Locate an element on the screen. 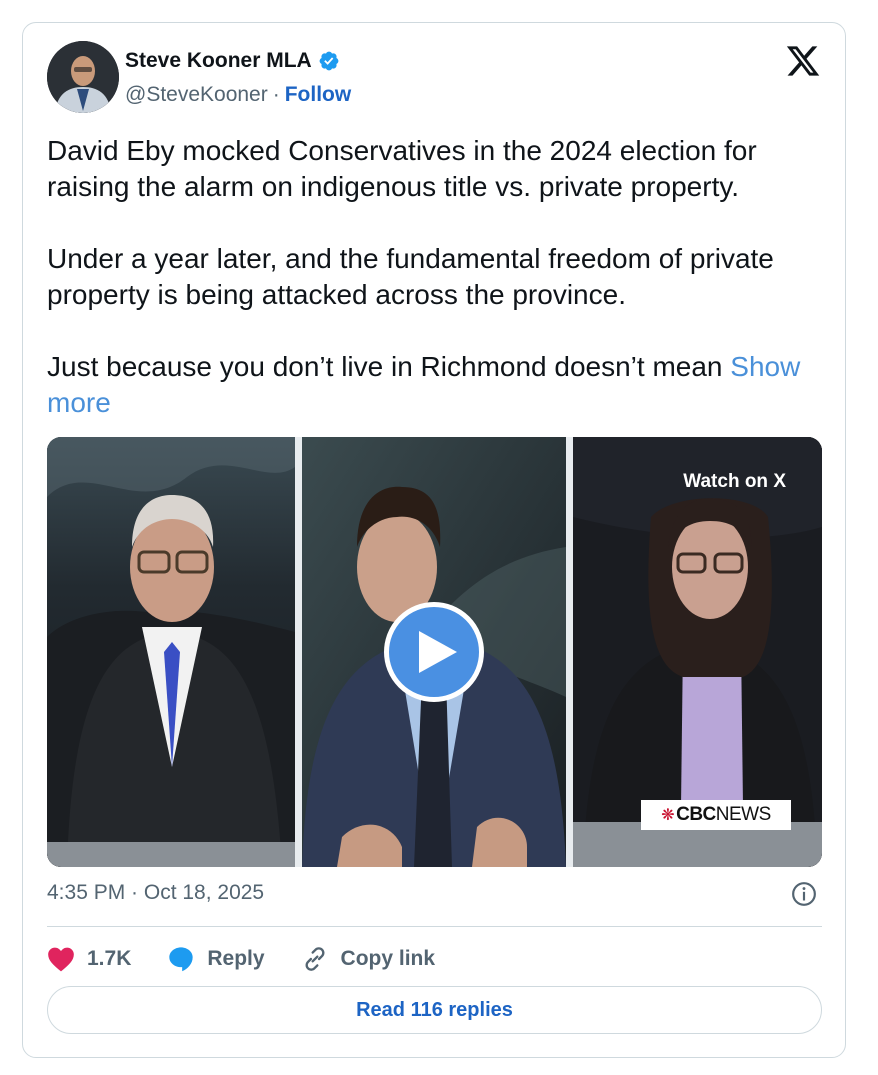  author-name: Steve Kooner MLA is located at coordinates (218, 61).